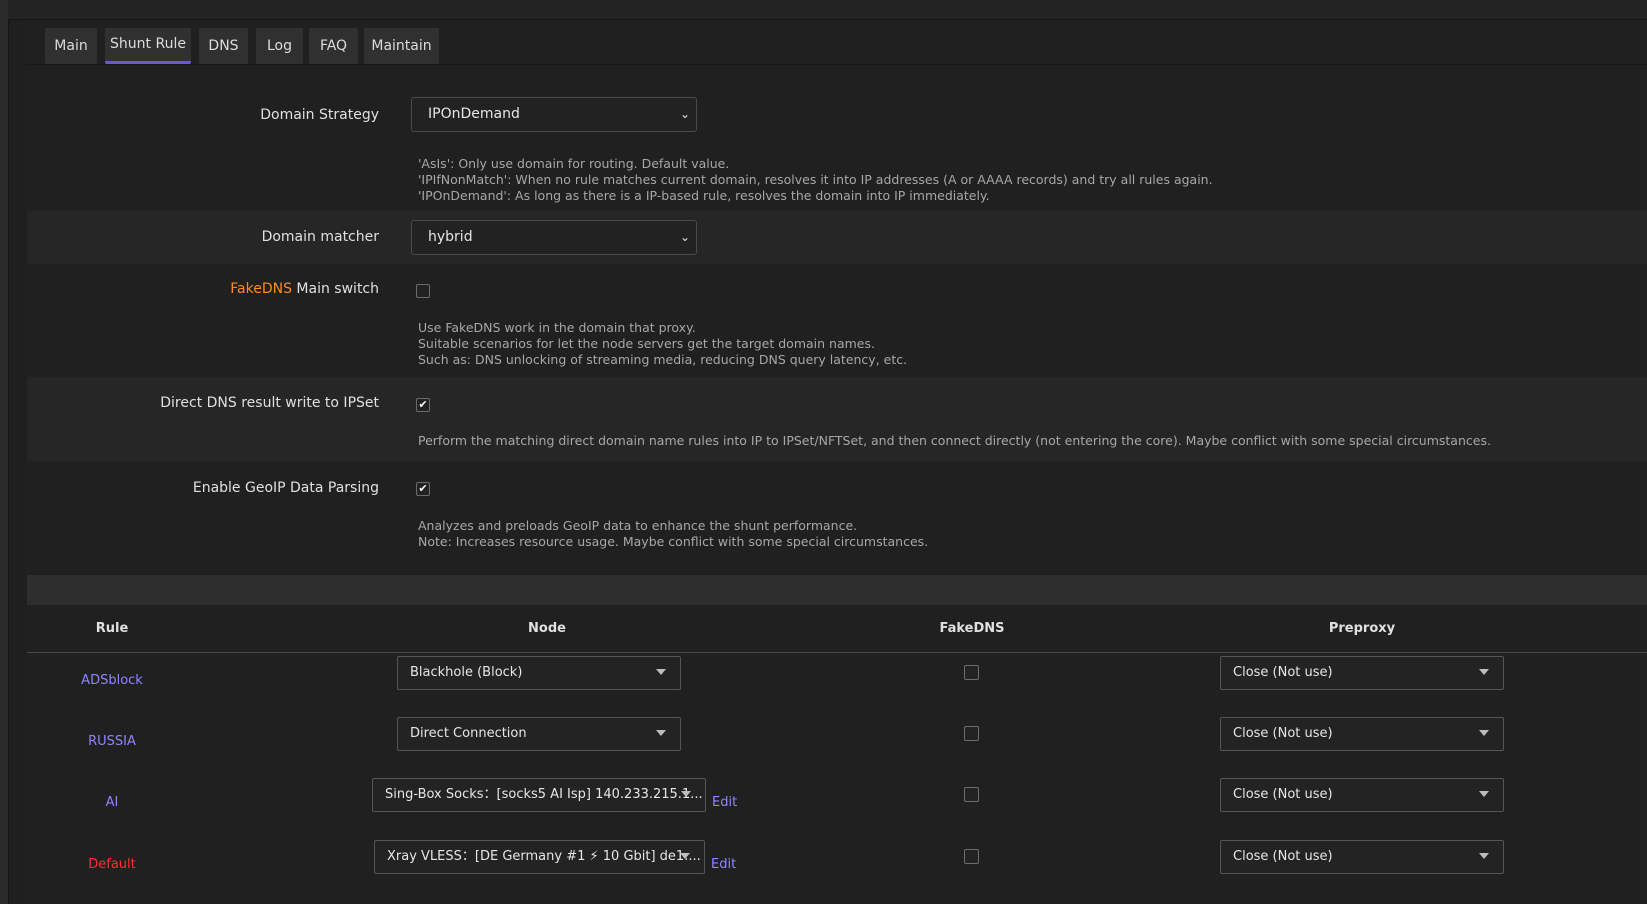 Image resolution: width=1647 pixels, height=904 pixels. I want to click on top-bar, so click(827, 10).